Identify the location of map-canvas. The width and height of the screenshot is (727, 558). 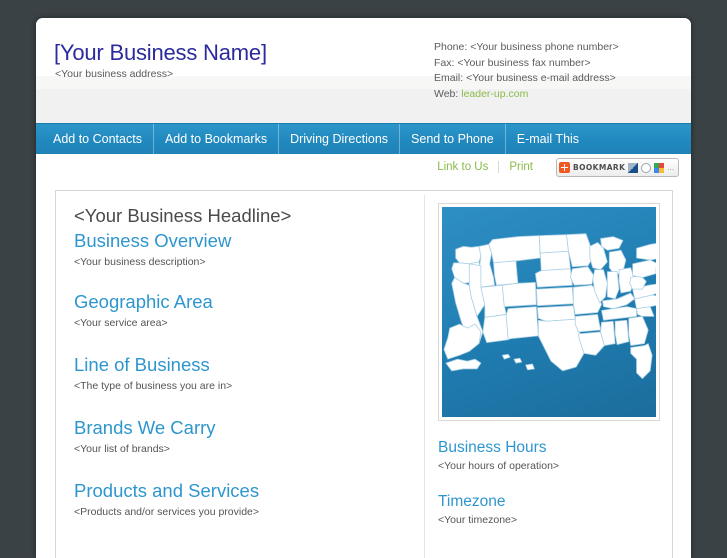
(549, 312).